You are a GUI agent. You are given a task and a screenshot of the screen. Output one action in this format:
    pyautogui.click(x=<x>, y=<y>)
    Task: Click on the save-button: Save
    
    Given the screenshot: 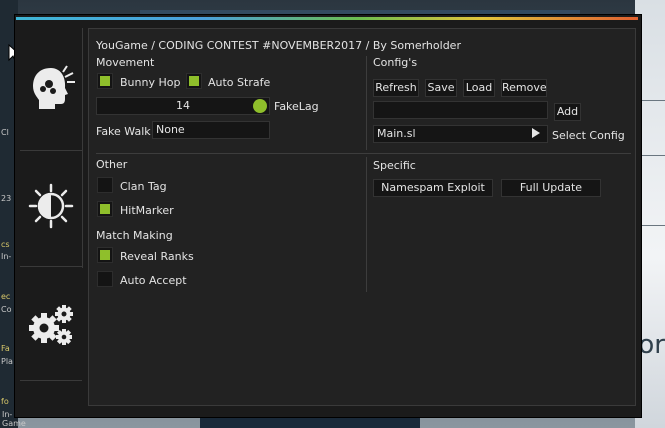 What is the action you would take?
    pyautogui.click(x=441, y=88)
    